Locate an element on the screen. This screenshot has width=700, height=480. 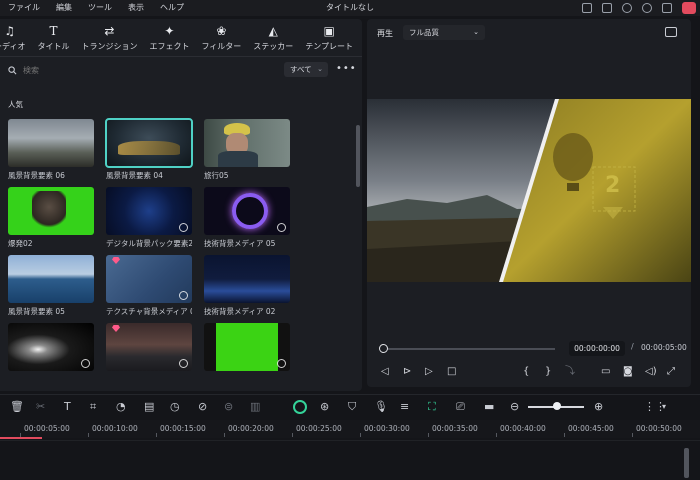
asset-card: テクスチャ背景メディア 03 is located at coordinates (149, 286).